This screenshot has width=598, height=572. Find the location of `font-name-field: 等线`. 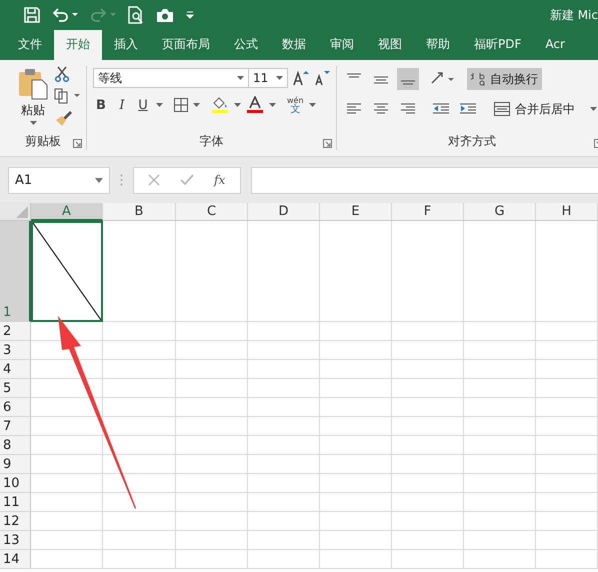

font-name-field: 等线 is located at coordinates (171, 78).